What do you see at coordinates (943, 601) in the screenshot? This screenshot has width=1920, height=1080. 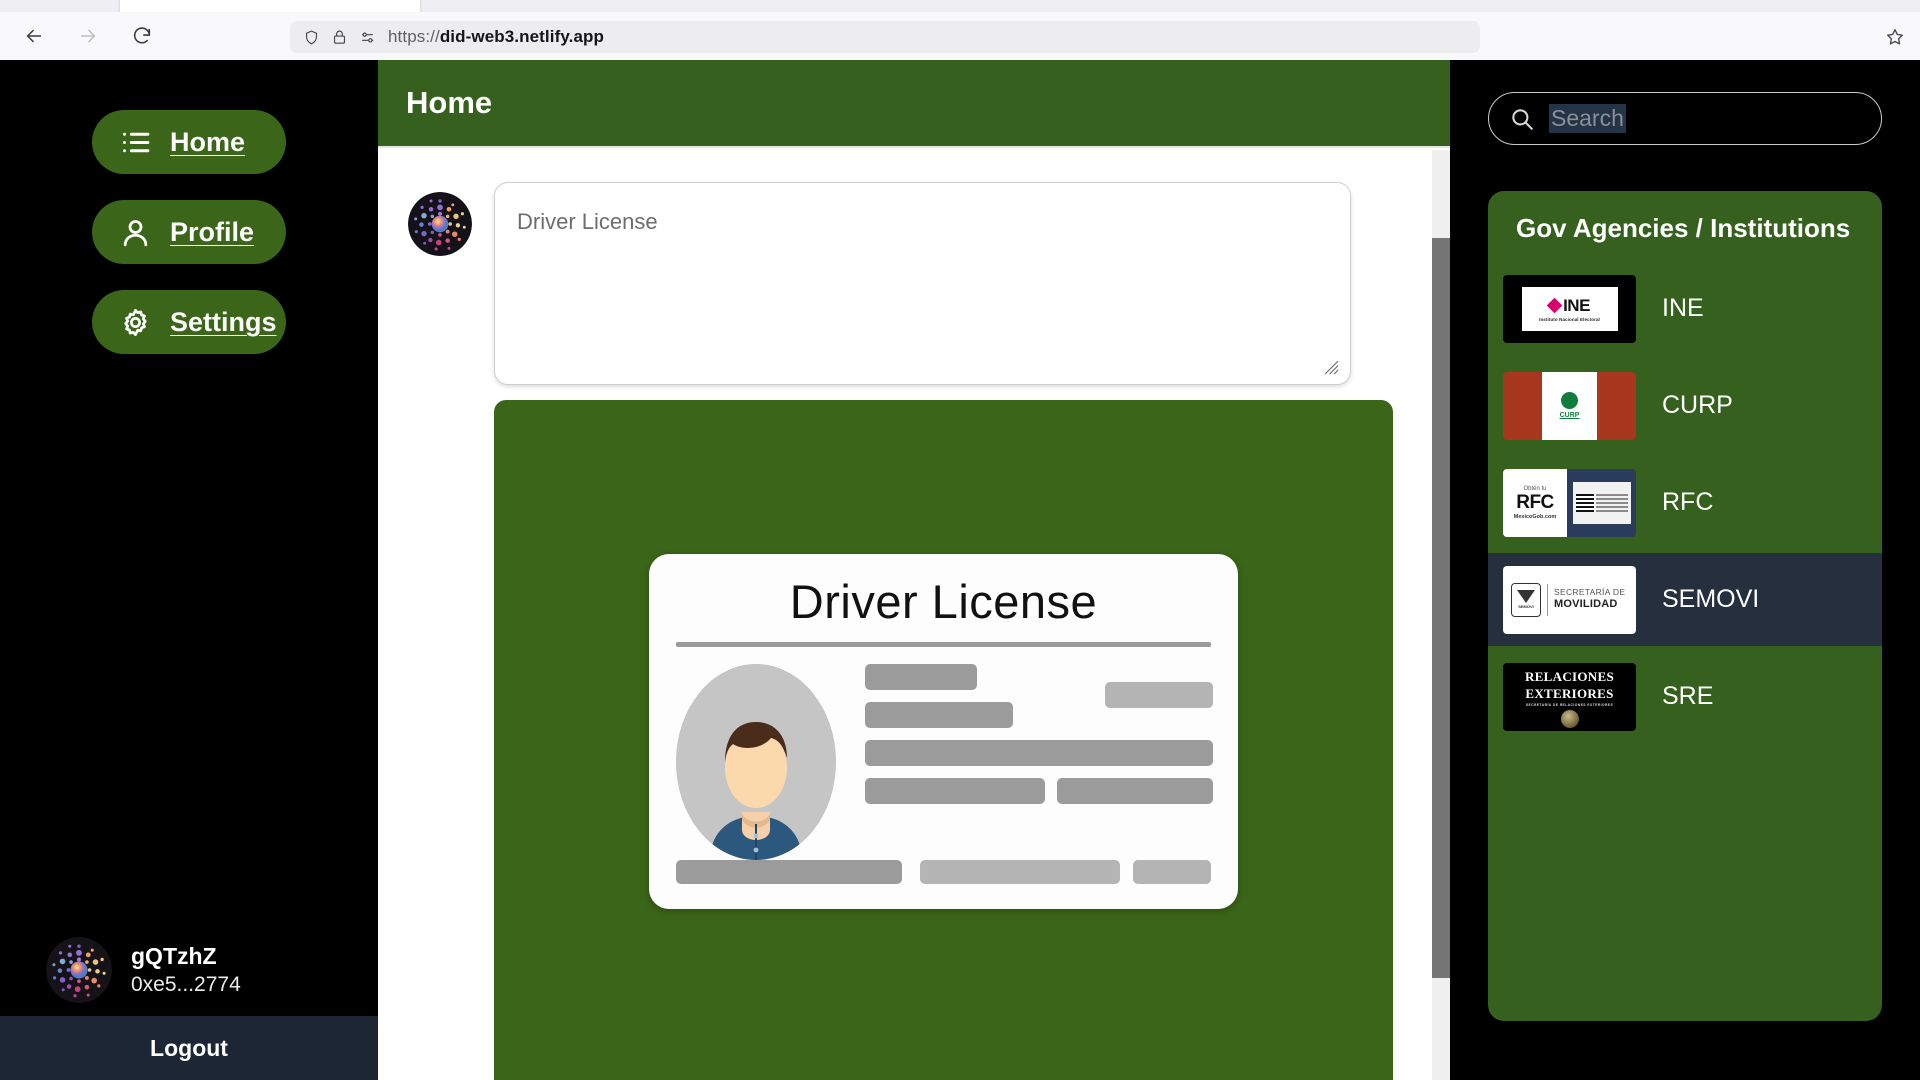 I see `driver-license-title: Driver License` at bounding box center [943, 601].